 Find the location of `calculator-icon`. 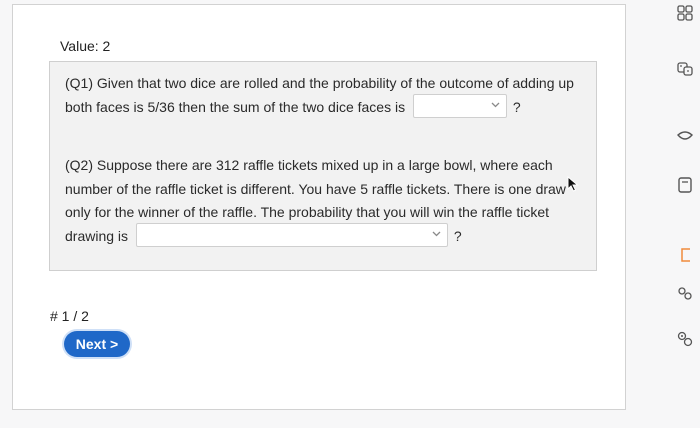

calculator-icon is located at coordinates (685, 185).